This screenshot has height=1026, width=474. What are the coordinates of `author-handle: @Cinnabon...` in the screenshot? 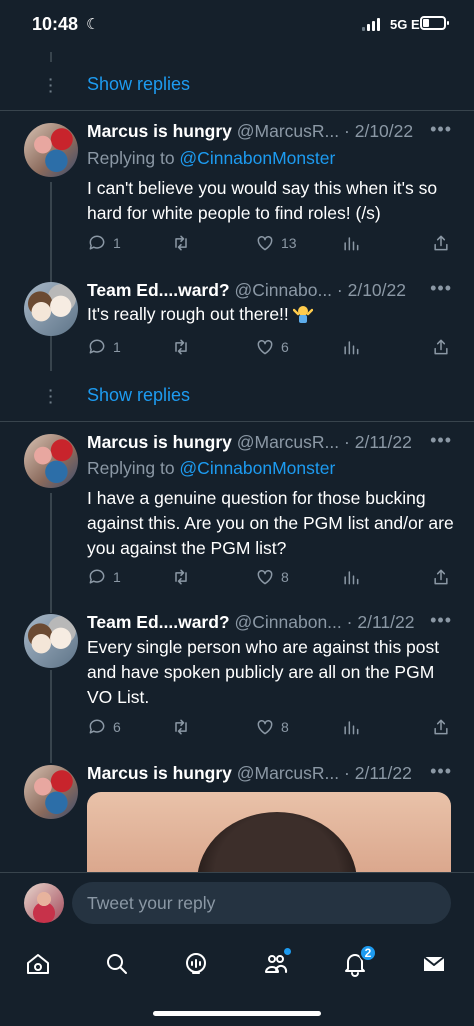 It's located at (288, 622).